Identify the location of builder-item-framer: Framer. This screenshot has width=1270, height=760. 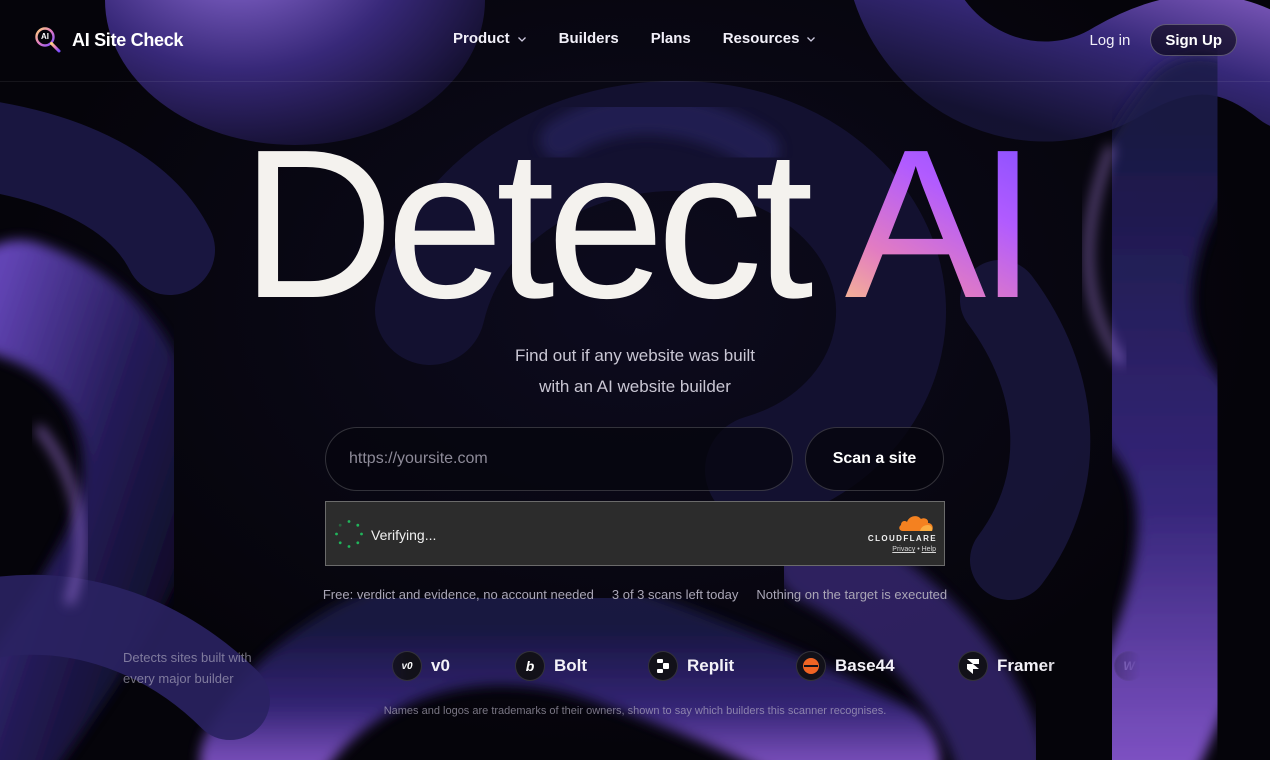
(1006, 666).